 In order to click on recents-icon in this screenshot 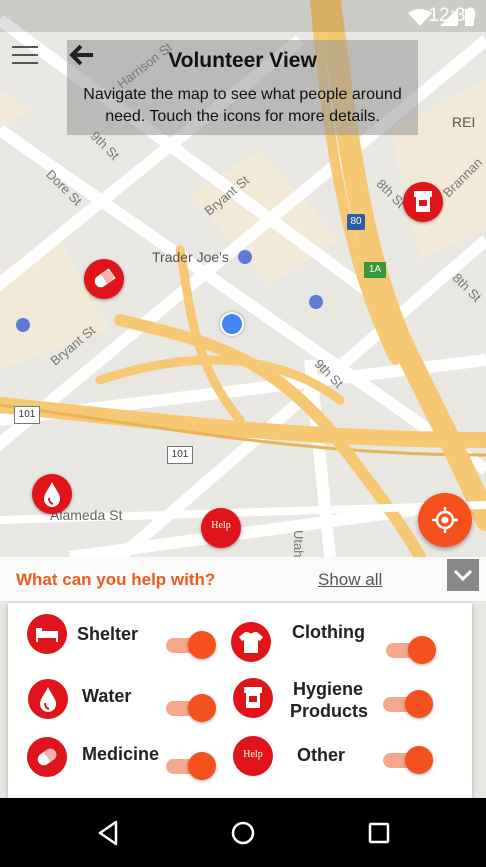, I will do `click(379, 833)`.